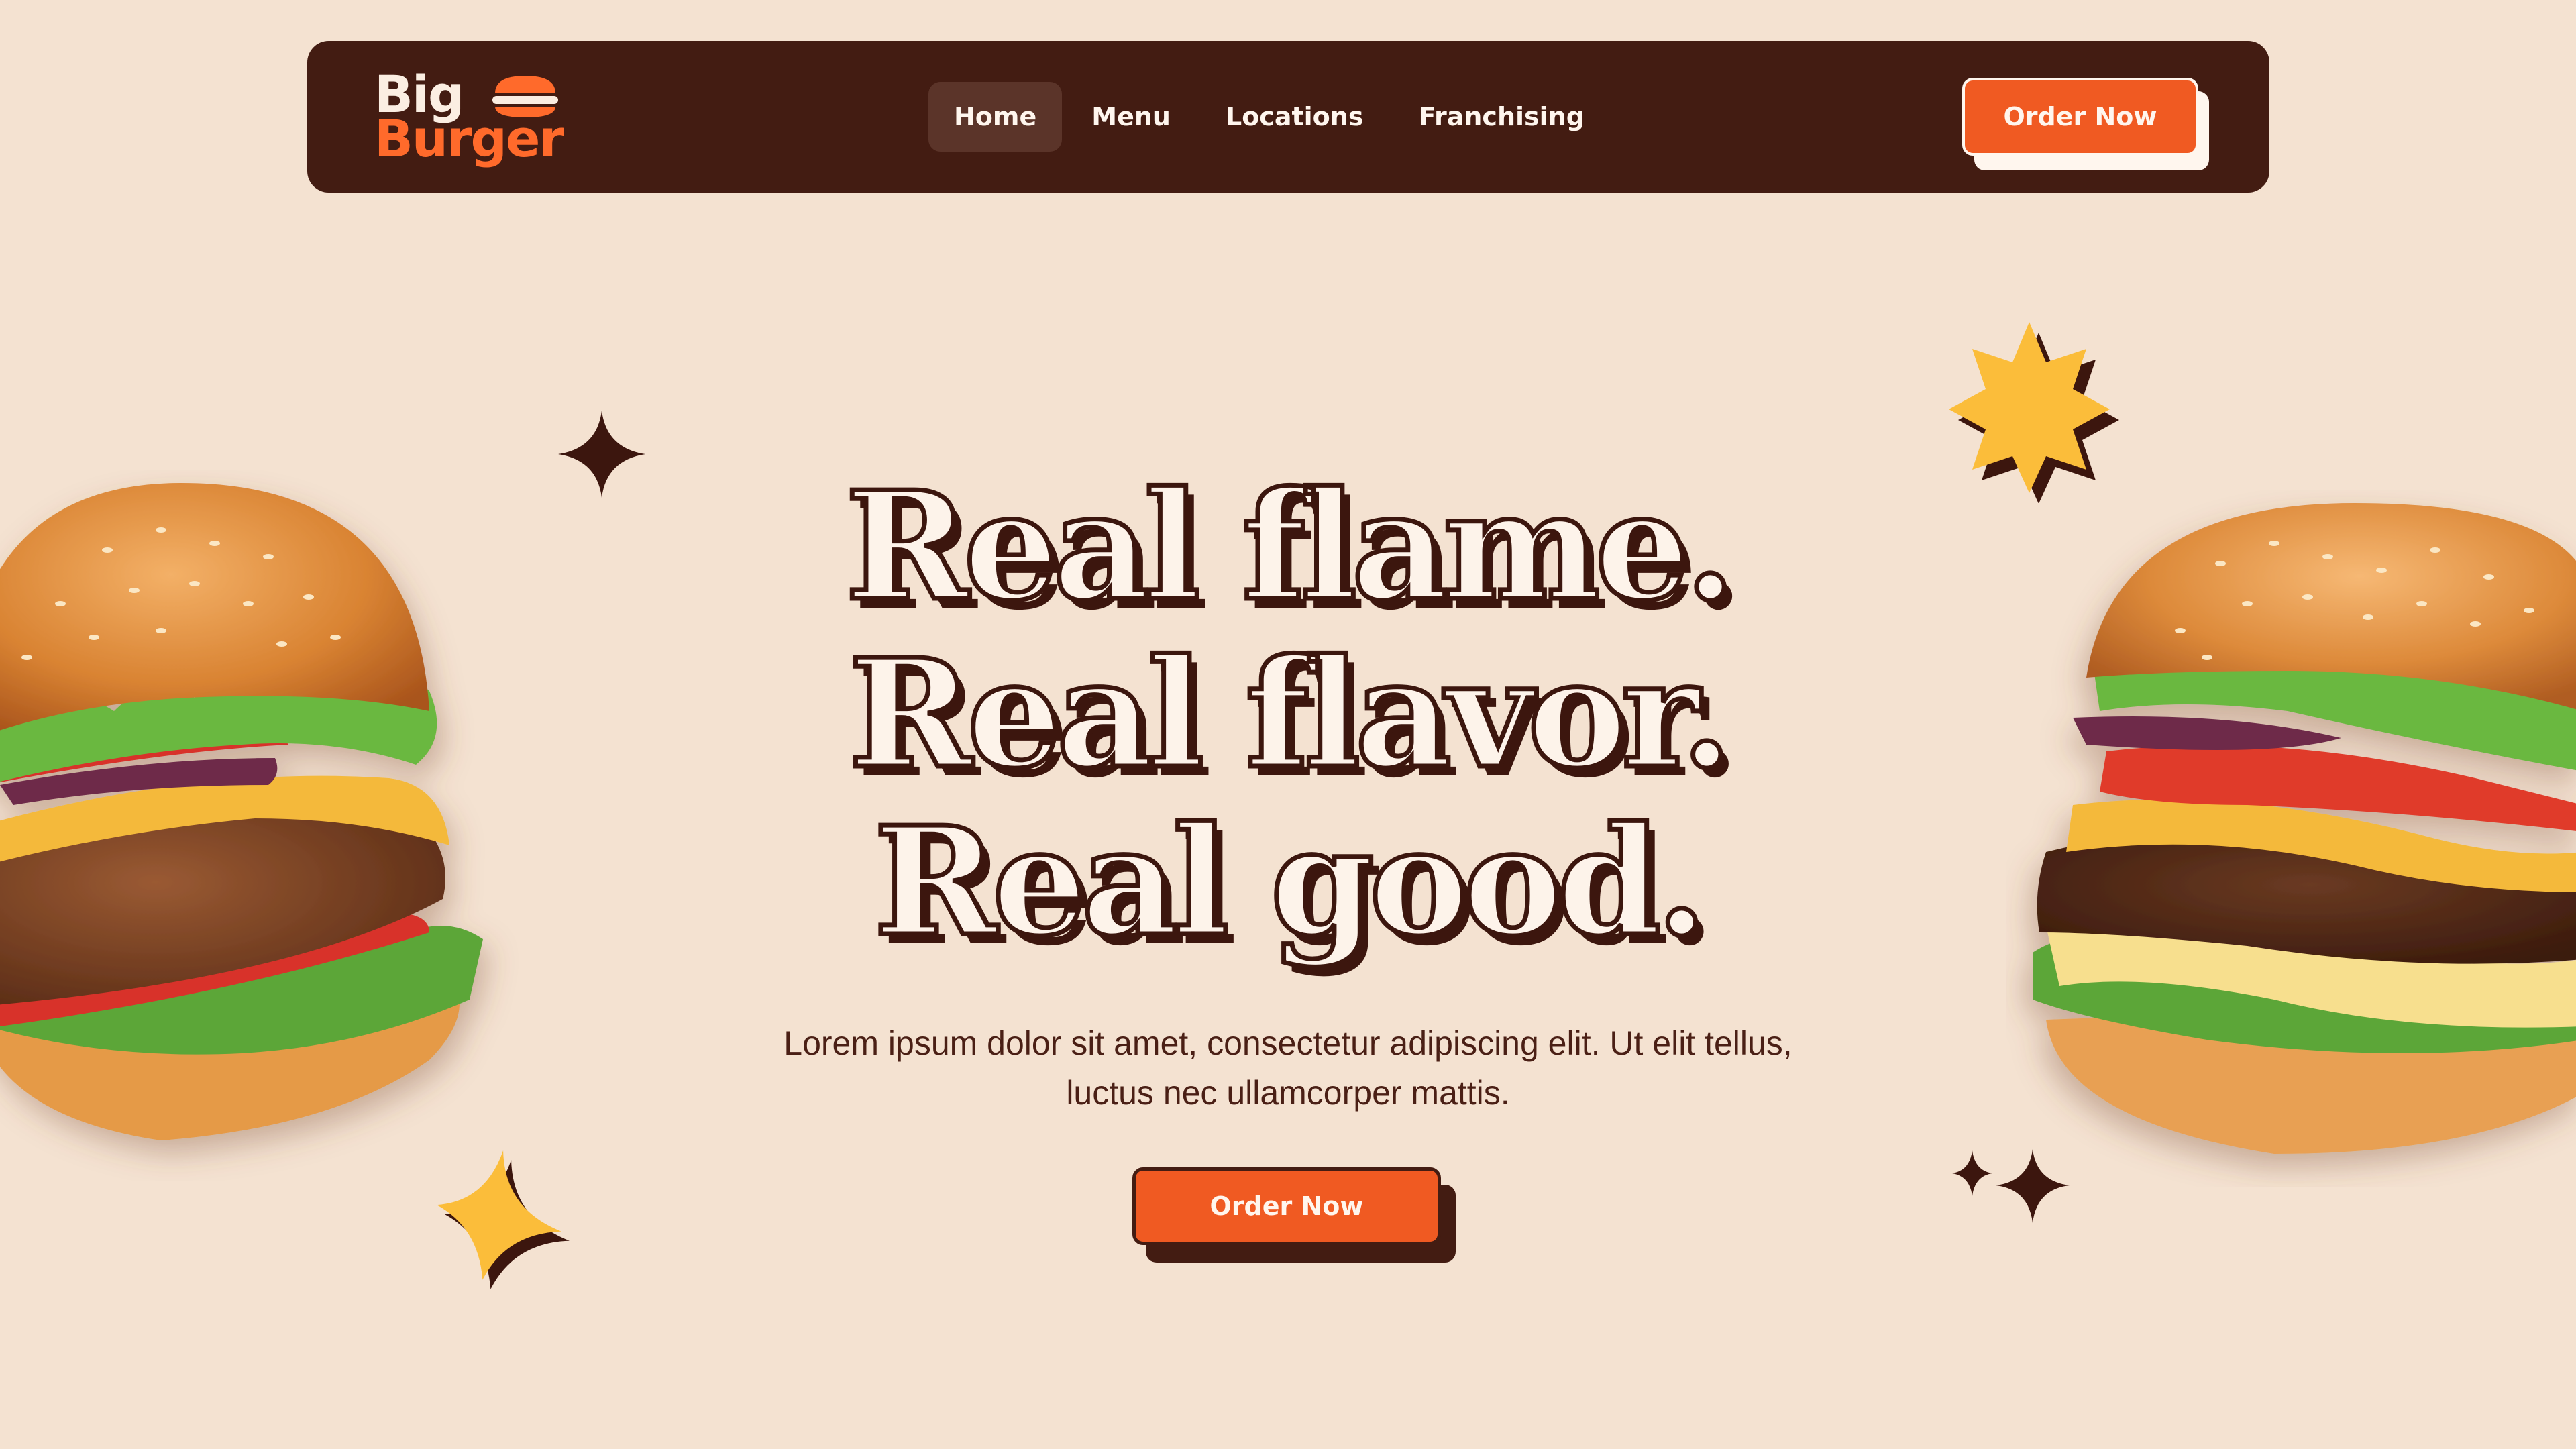 Image resolution: width=2576 pixels, height=1449 pixels. I want to click on sparkle-icon, so click(2011, 1186).